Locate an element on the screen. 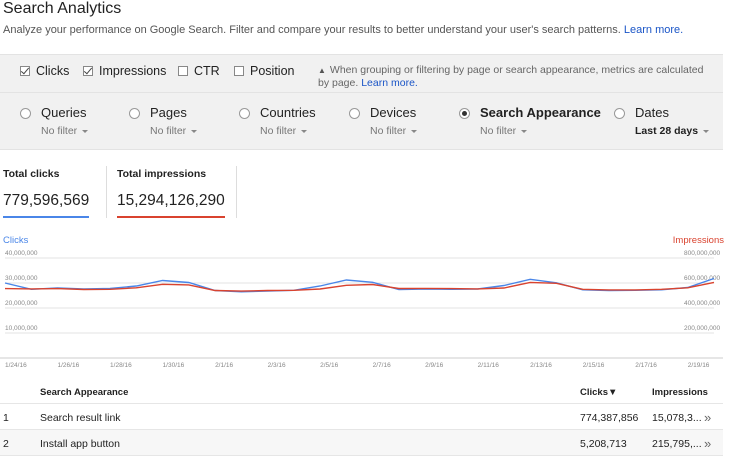 This screenshot has width=731, height=465. x-tick-label: 2/11/16 is located at coordinates (489, 365).